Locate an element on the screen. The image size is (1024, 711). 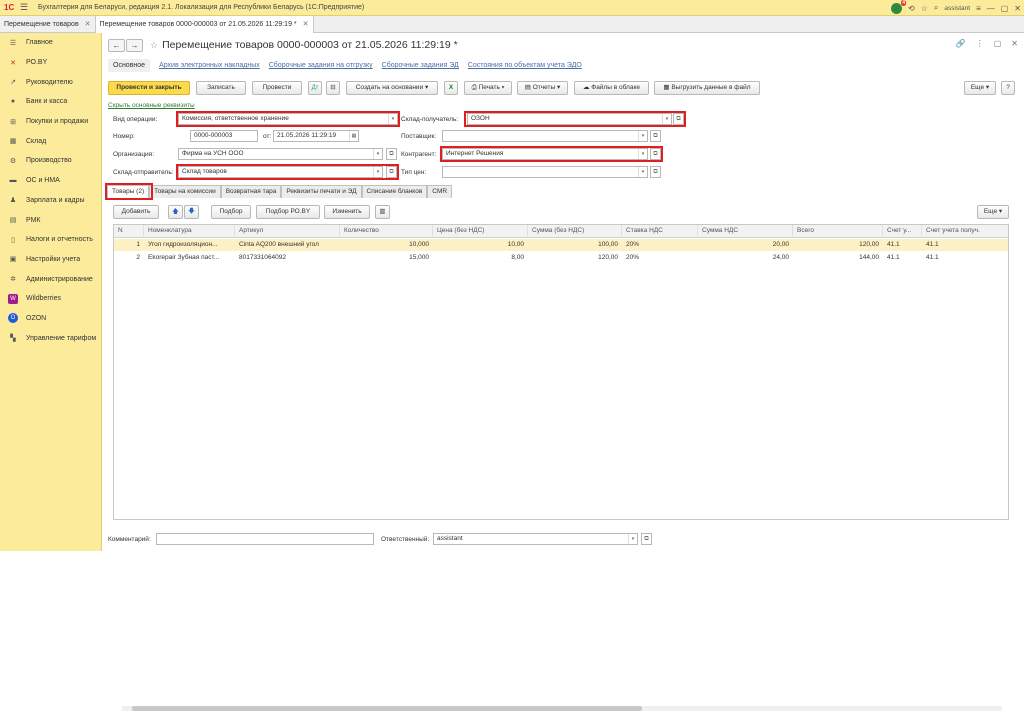
barcode-icon: ▥ is located at coordinates (382, 212).